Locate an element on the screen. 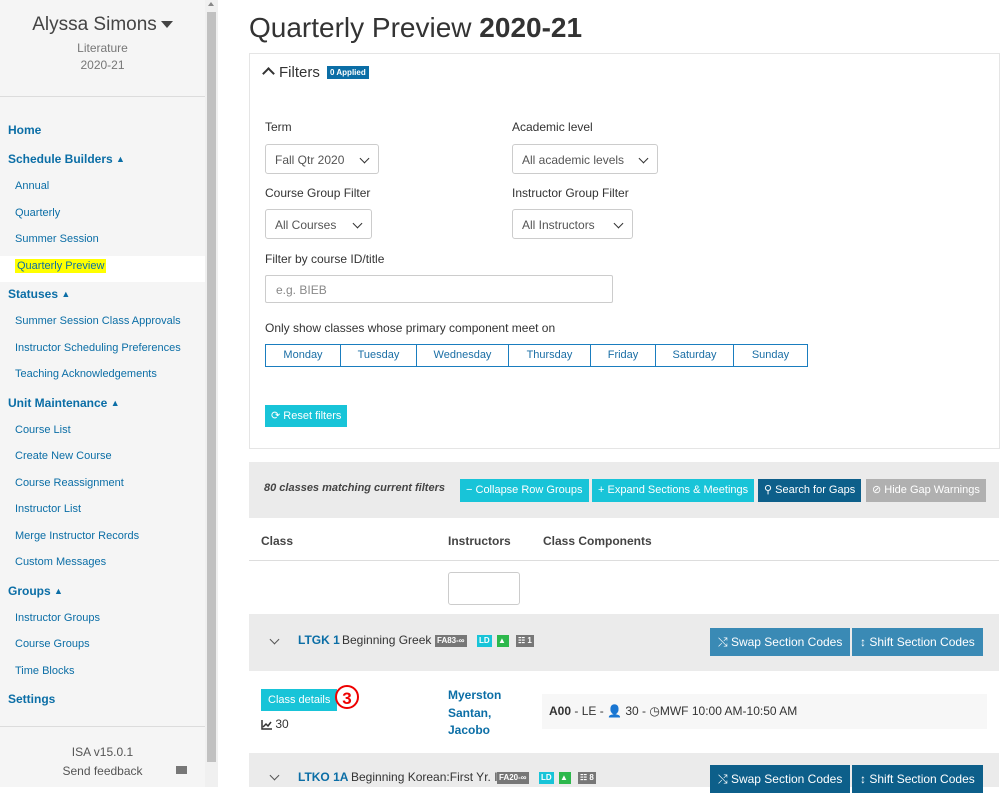  course-id-input: e.g. BIEB is located at coordinates (439, 289).